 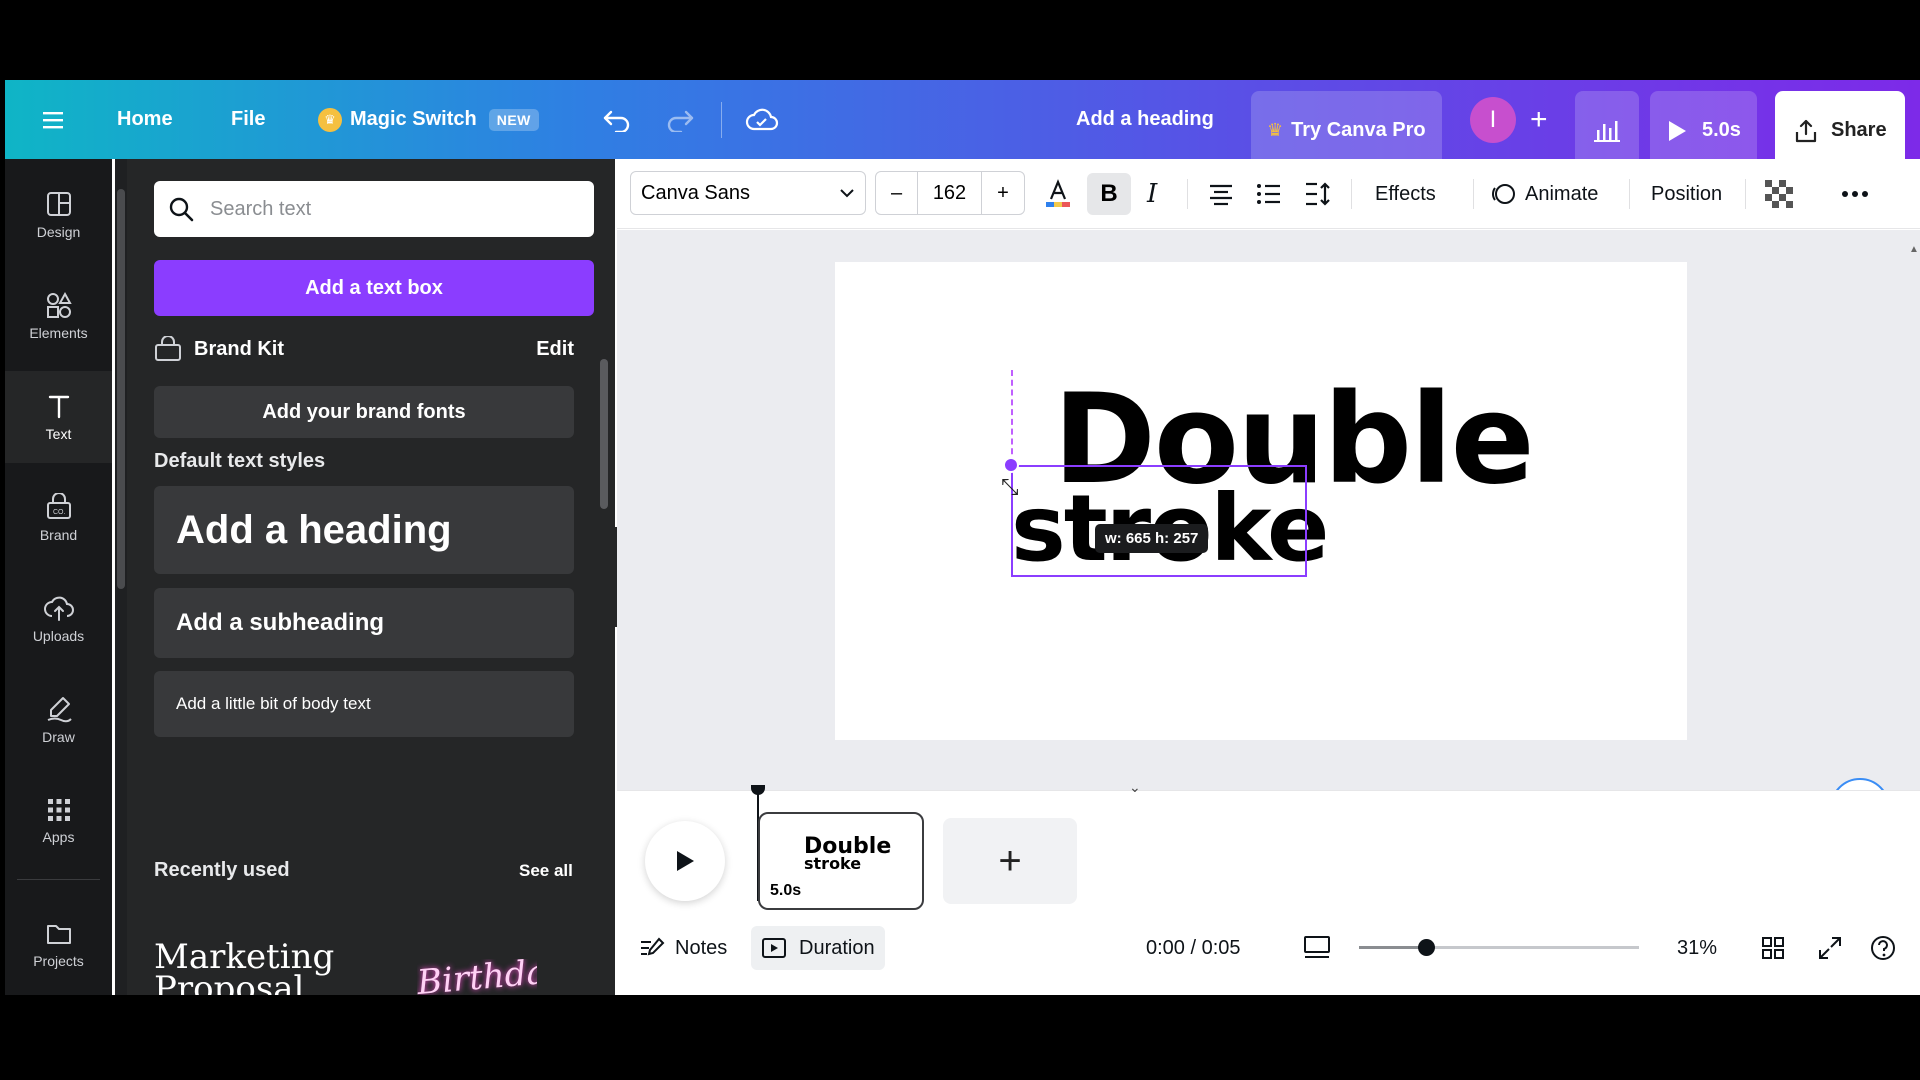 I want to click on canvas-vertical-scrollbar: ▲ ▼, so click(x=1913, y=534).